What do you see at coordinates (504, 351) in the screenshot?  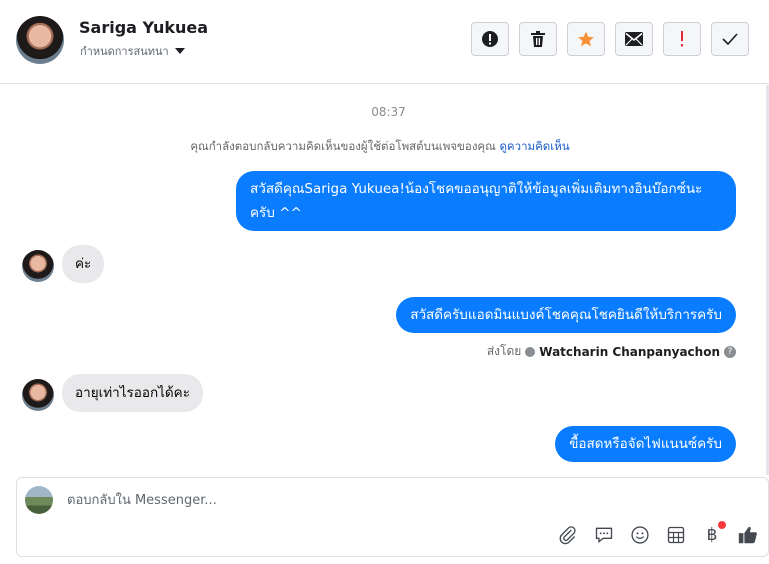 I see `sent-by-label: ส่งโดย` at bounding box center [504, 351].